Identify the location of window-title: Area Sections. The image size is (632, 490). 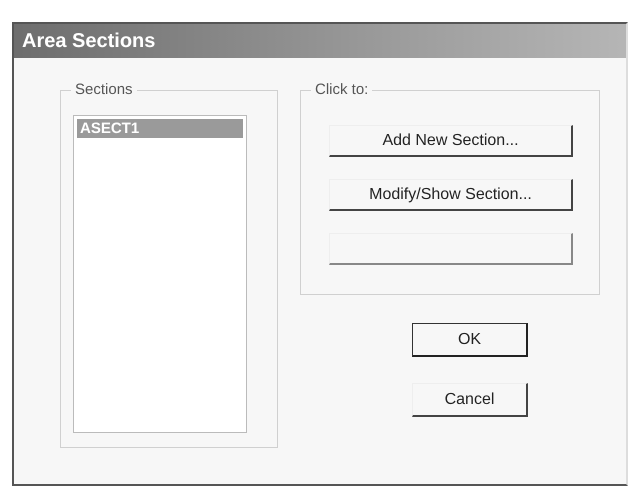
(320, 41).